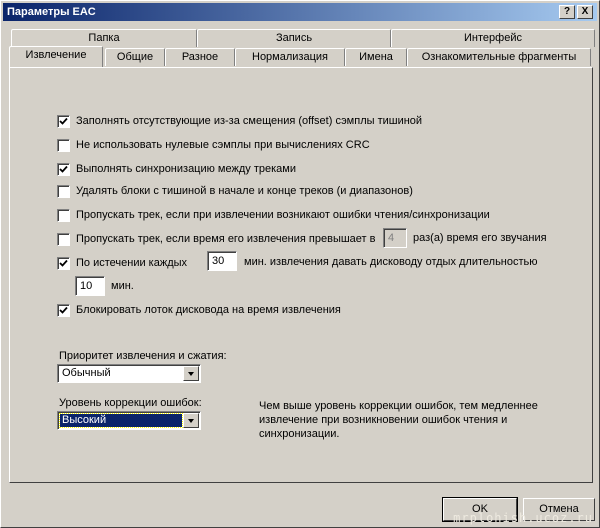 The height and width of the screenshot is (528, 600). I want to click on tab-interface: Интерфейс, so click(493, 38).